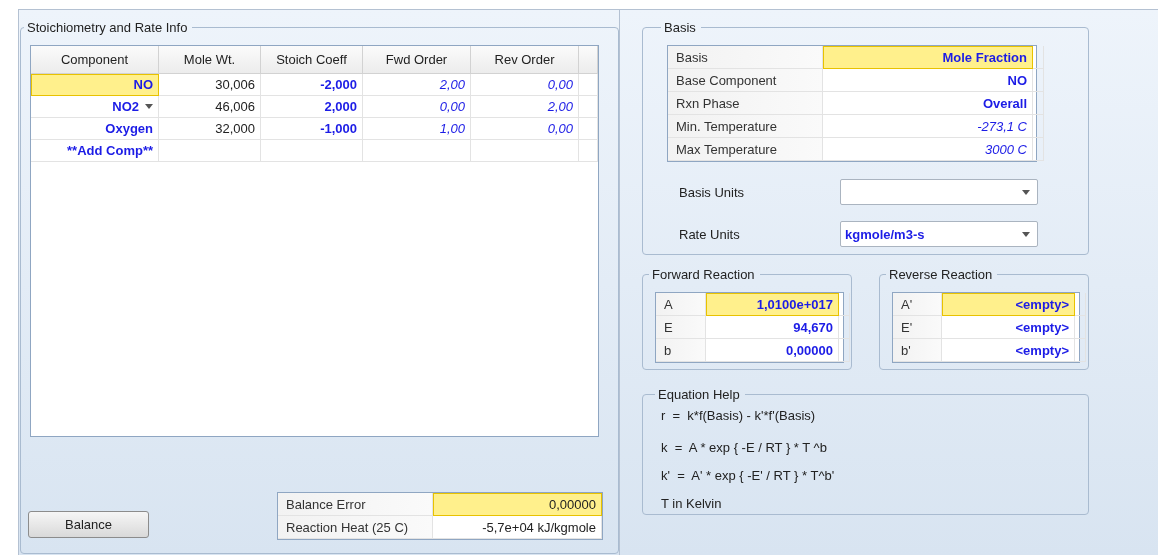 The height and width of the screenshot is (555, 1158). I want to click on row-label: Balance Error, so click(355, 504).